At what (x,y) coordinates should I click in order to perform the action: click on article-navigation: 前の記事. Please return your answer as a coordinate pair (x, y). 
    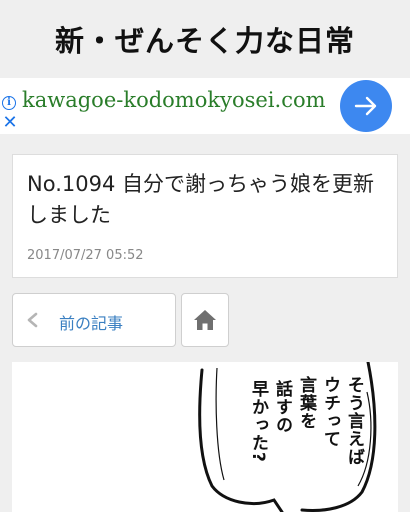
    Looking at the image, I should click on (205, 321).